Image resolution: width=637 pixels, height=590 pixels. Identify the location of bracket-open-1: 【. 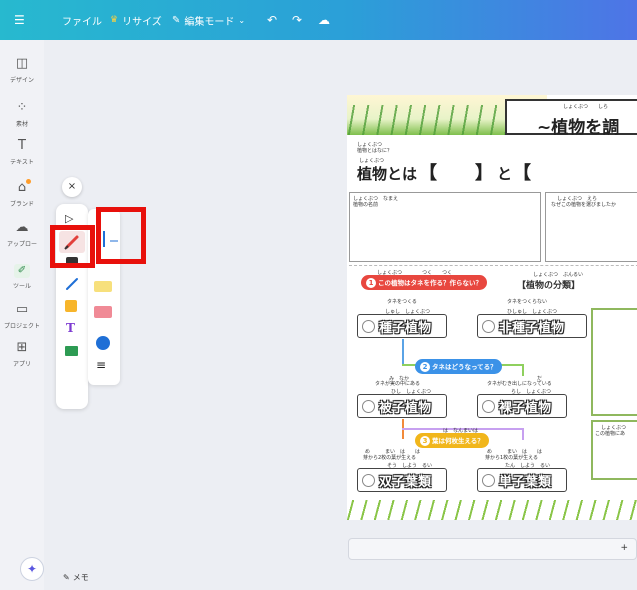
(428, 173).